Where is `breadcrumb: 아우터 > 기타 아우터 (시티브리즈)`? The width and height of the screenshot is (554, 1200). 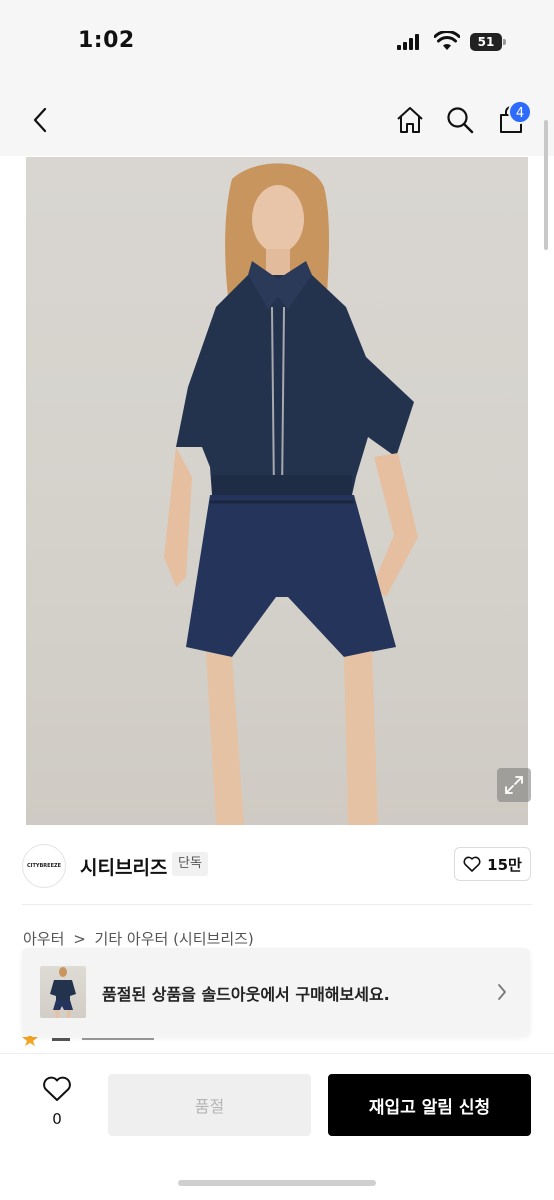 breadcrumb: 아우터 > 기타 아우터 (시티브리즈) is located at coordinates (140, 938).